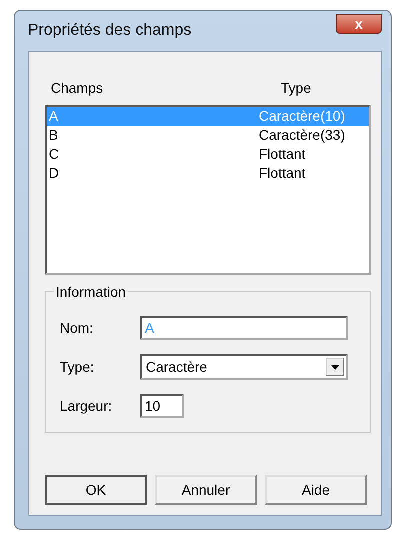 The height and width of the screenshot is (538, 400). I want to click on column-header: Champs, so click(77, 88).